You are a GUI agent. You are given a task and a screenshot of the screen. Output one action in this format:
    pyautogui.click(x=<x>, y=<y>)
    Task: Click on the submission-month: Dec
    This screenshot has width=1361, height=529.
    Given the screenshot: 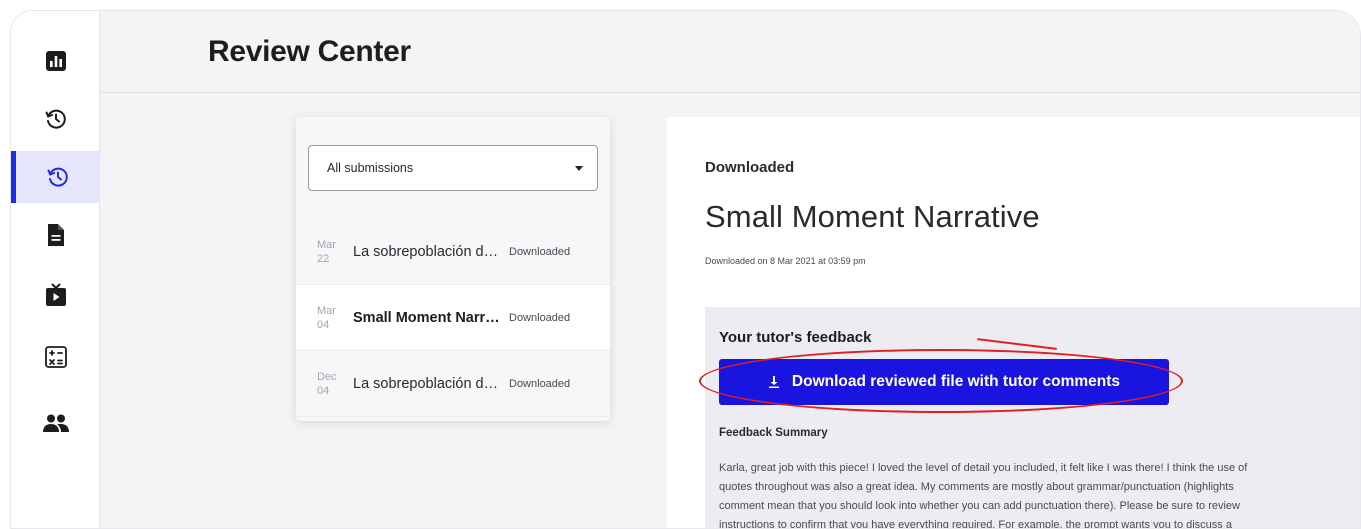 What is the action you would take?
    pyautogui.click(x=327, y=376)
    